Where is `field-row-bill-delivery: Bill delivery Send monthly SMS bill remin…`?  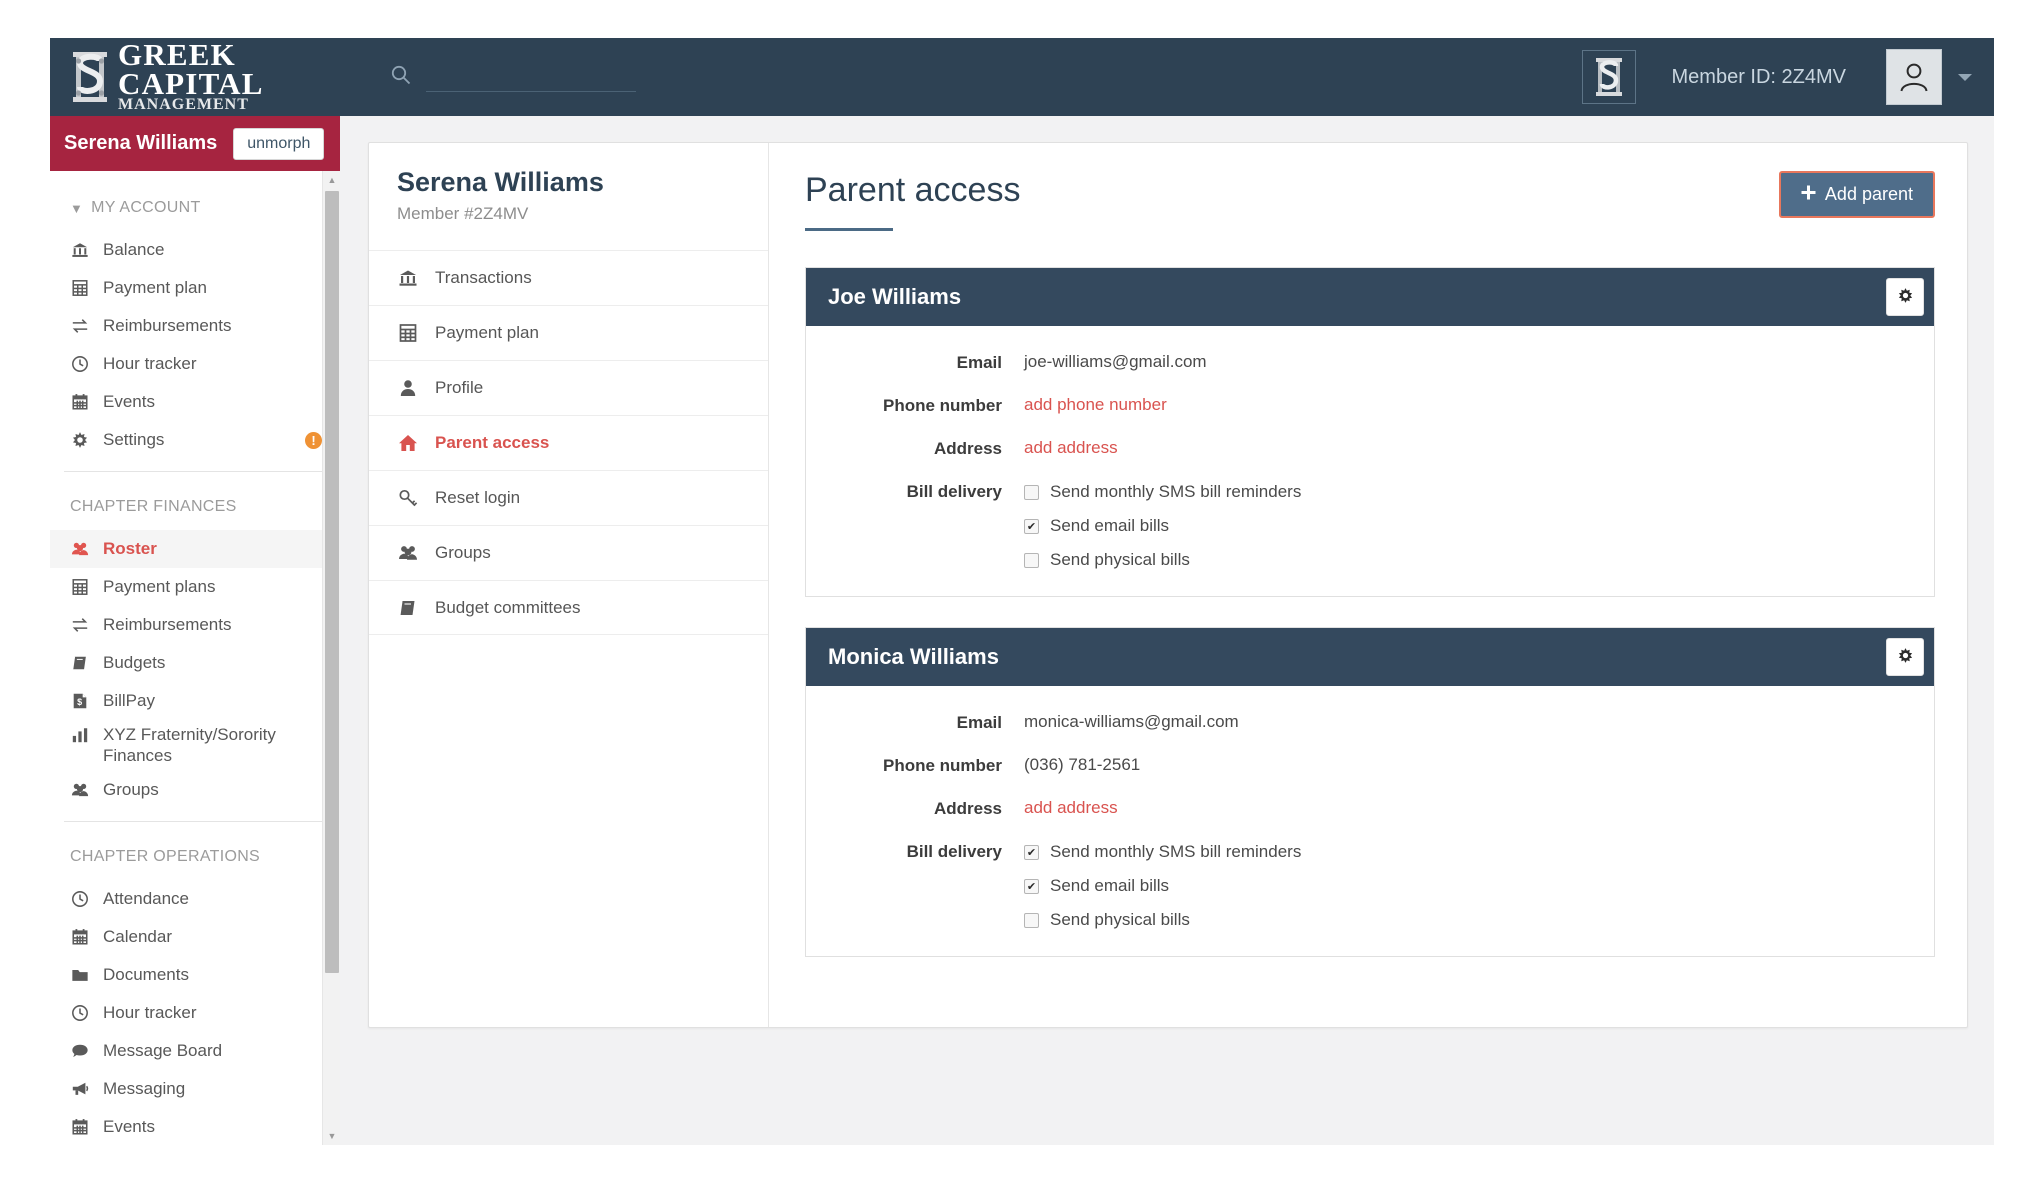
field-row-bill-delivery: Bill delivery Send monthly SMS bill remin… is located at coordinates (1359, 525).